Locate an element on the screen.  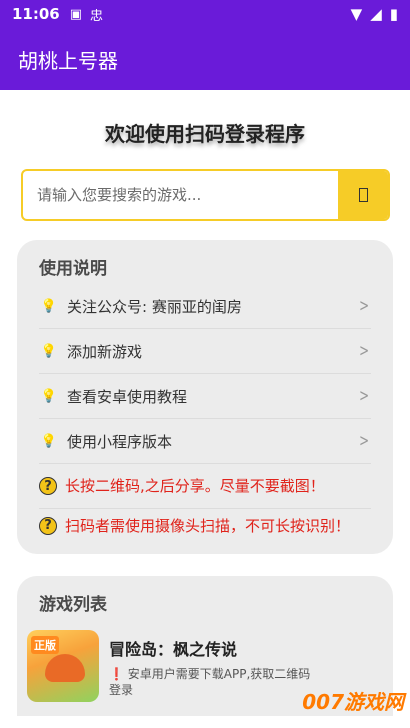
app-title: 胡桃上号器 is located at coordinates (68, 60).